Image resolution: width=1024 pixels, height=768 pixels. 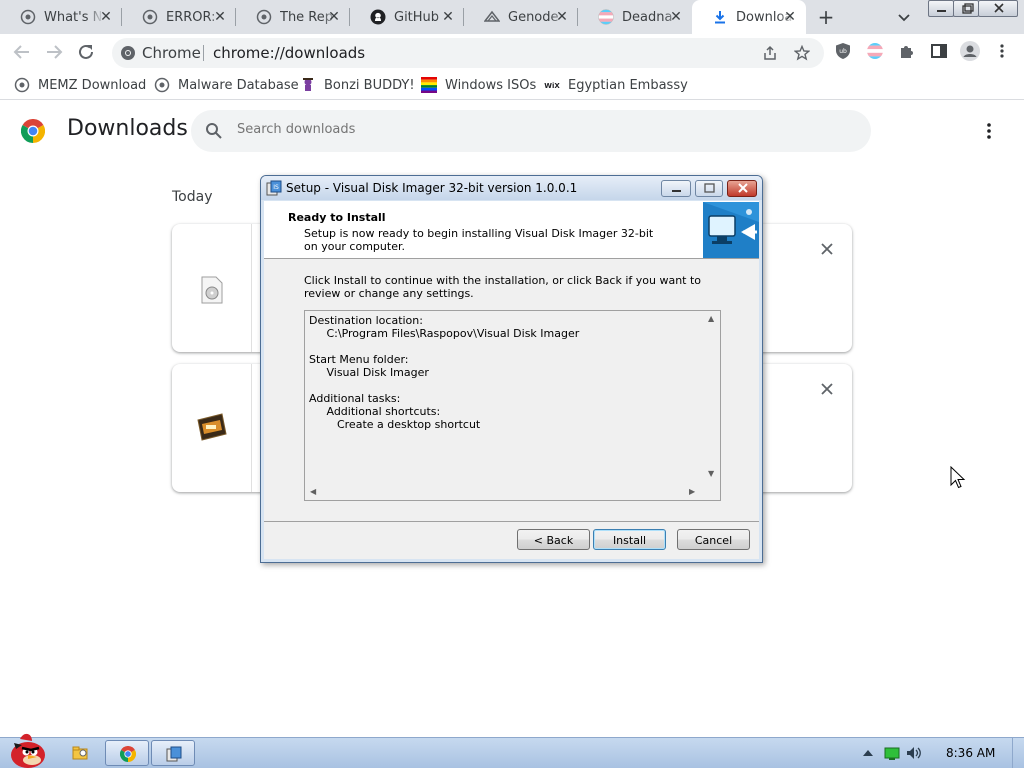 What do you see at coordinates (616, 85) in the screenshot?
I see `bookmark-egyptian-embassy: WiX Egyptian Embassy` at bounding box center [616, 85].